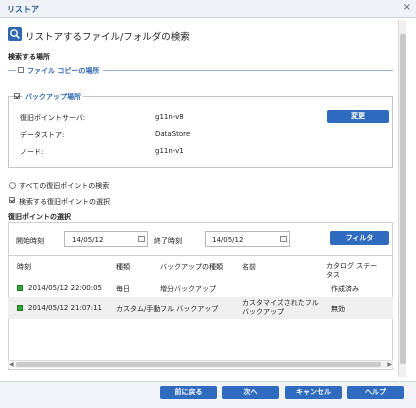 Image resolution: width=416 pixels, height=408 pixels. I want to click on start-date-field: 14/05/12, so click(106, 239).